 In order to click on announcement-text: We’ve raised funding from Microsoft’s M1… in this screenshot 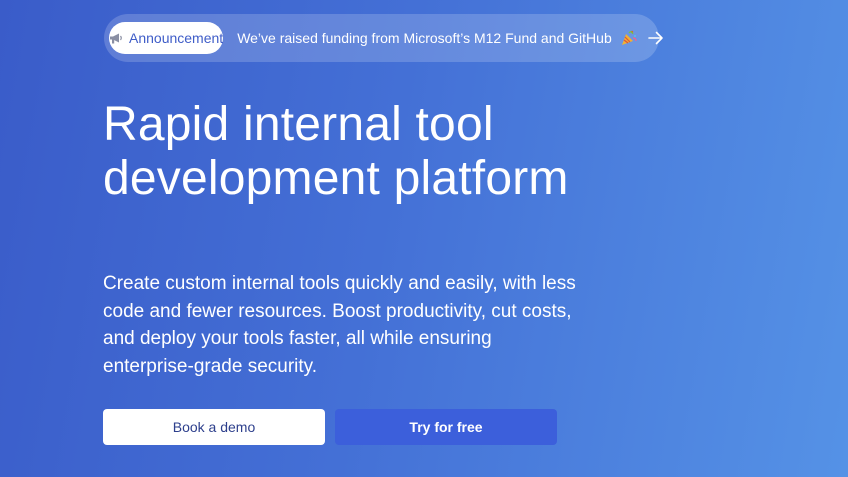, I will do `click(424, 38)`.